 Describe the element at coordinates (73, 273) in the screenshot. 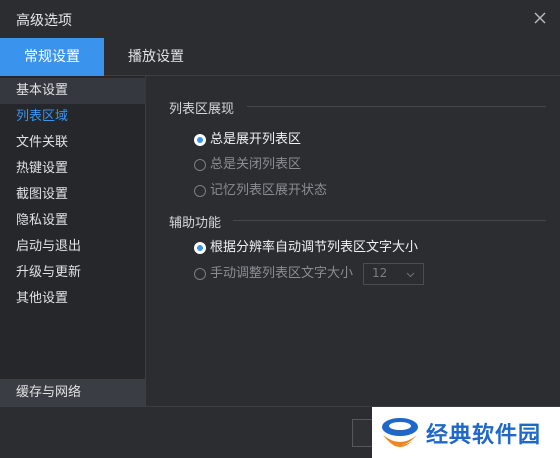

I see `sidebar-item-upgrade: 升级与更新` at that location.